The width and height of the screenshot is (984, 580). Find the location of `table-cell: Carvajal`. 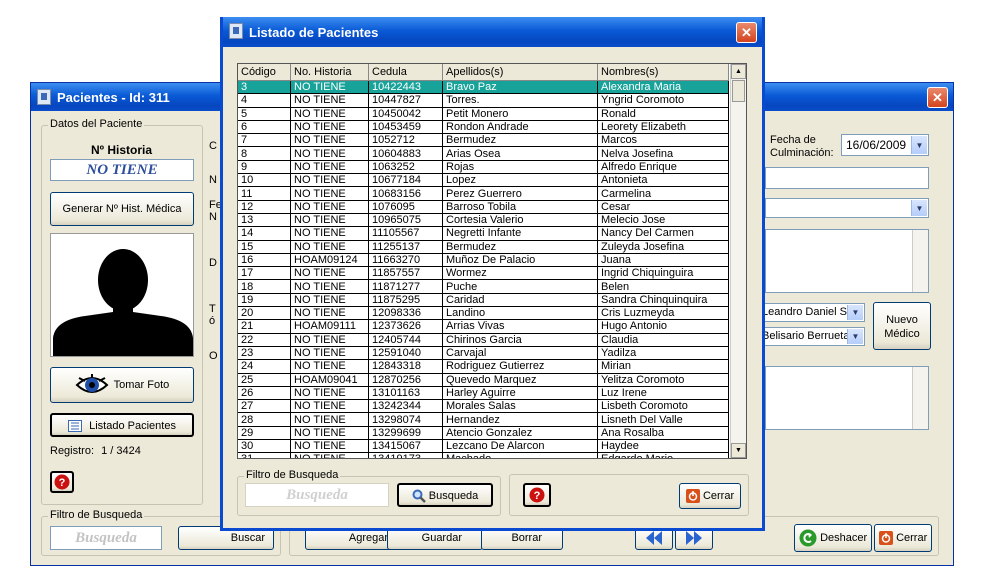

table-cell: Carvajal is located at coordinates (520, 353).